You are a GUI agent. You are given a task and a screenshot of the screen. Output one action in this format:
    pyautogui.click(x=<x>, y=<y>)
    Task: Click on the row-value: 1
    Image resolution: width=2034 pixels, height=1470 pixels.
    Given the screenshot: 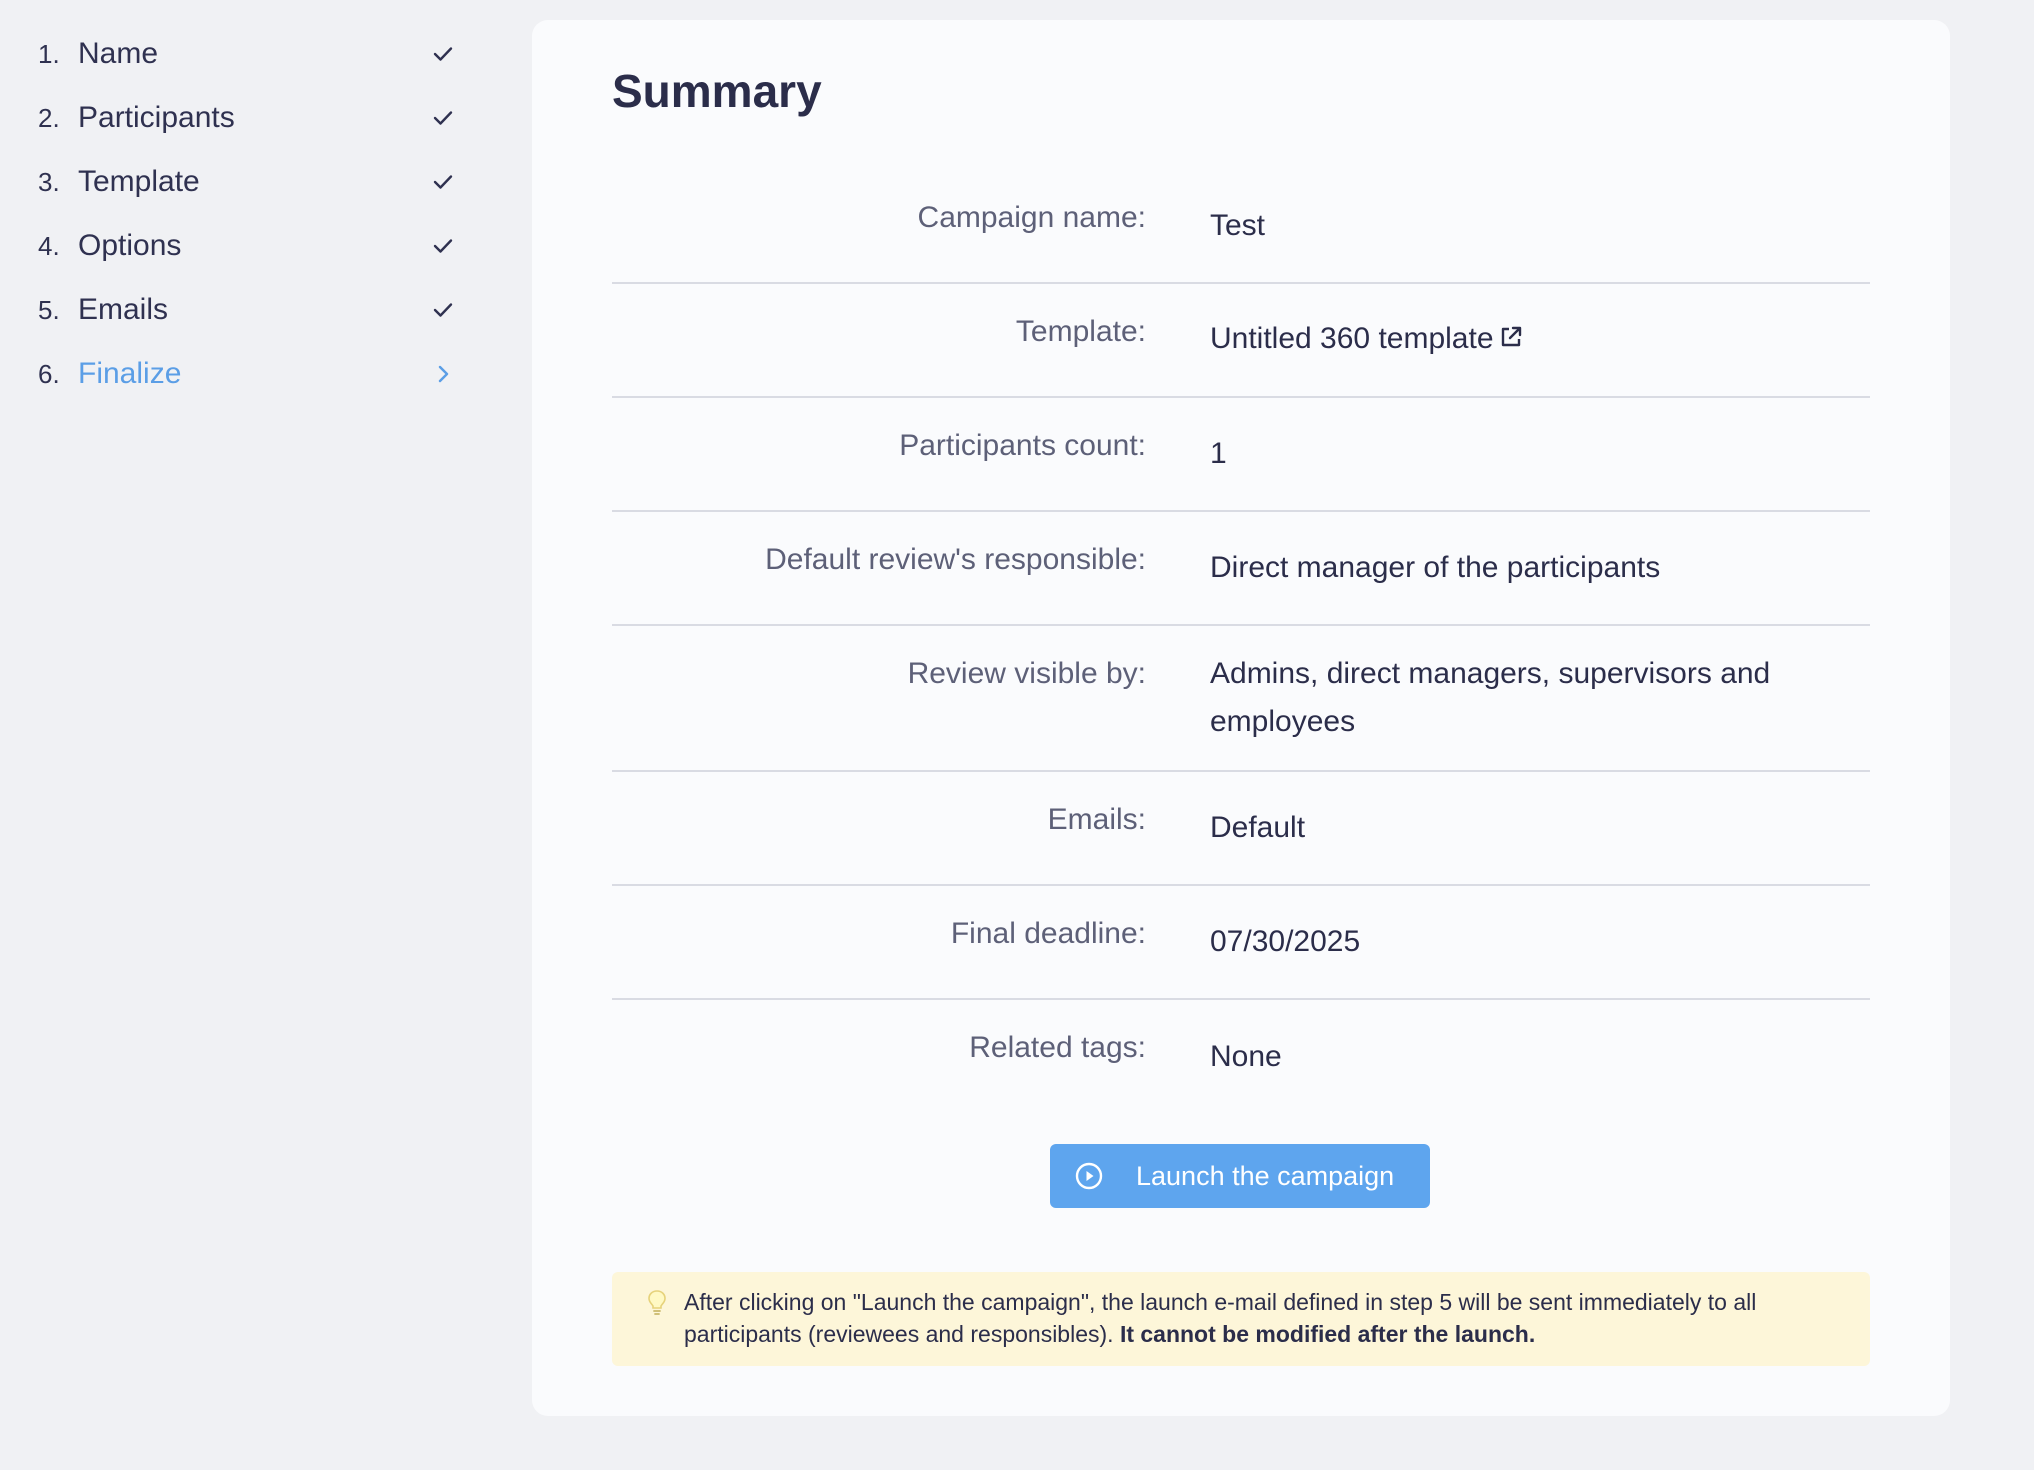 What is the action you would take?
    pyautogui.click(x=1218, y=453)
    